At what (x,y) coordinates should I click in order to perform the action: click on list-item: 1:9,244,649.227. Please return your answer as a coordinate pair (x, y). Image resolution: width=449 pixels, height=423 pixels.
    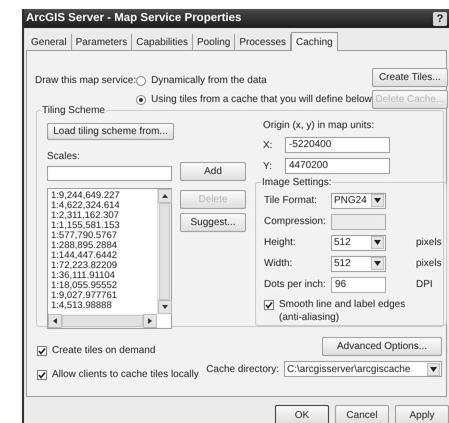
    Looking at the image, I should click on (104, 196).